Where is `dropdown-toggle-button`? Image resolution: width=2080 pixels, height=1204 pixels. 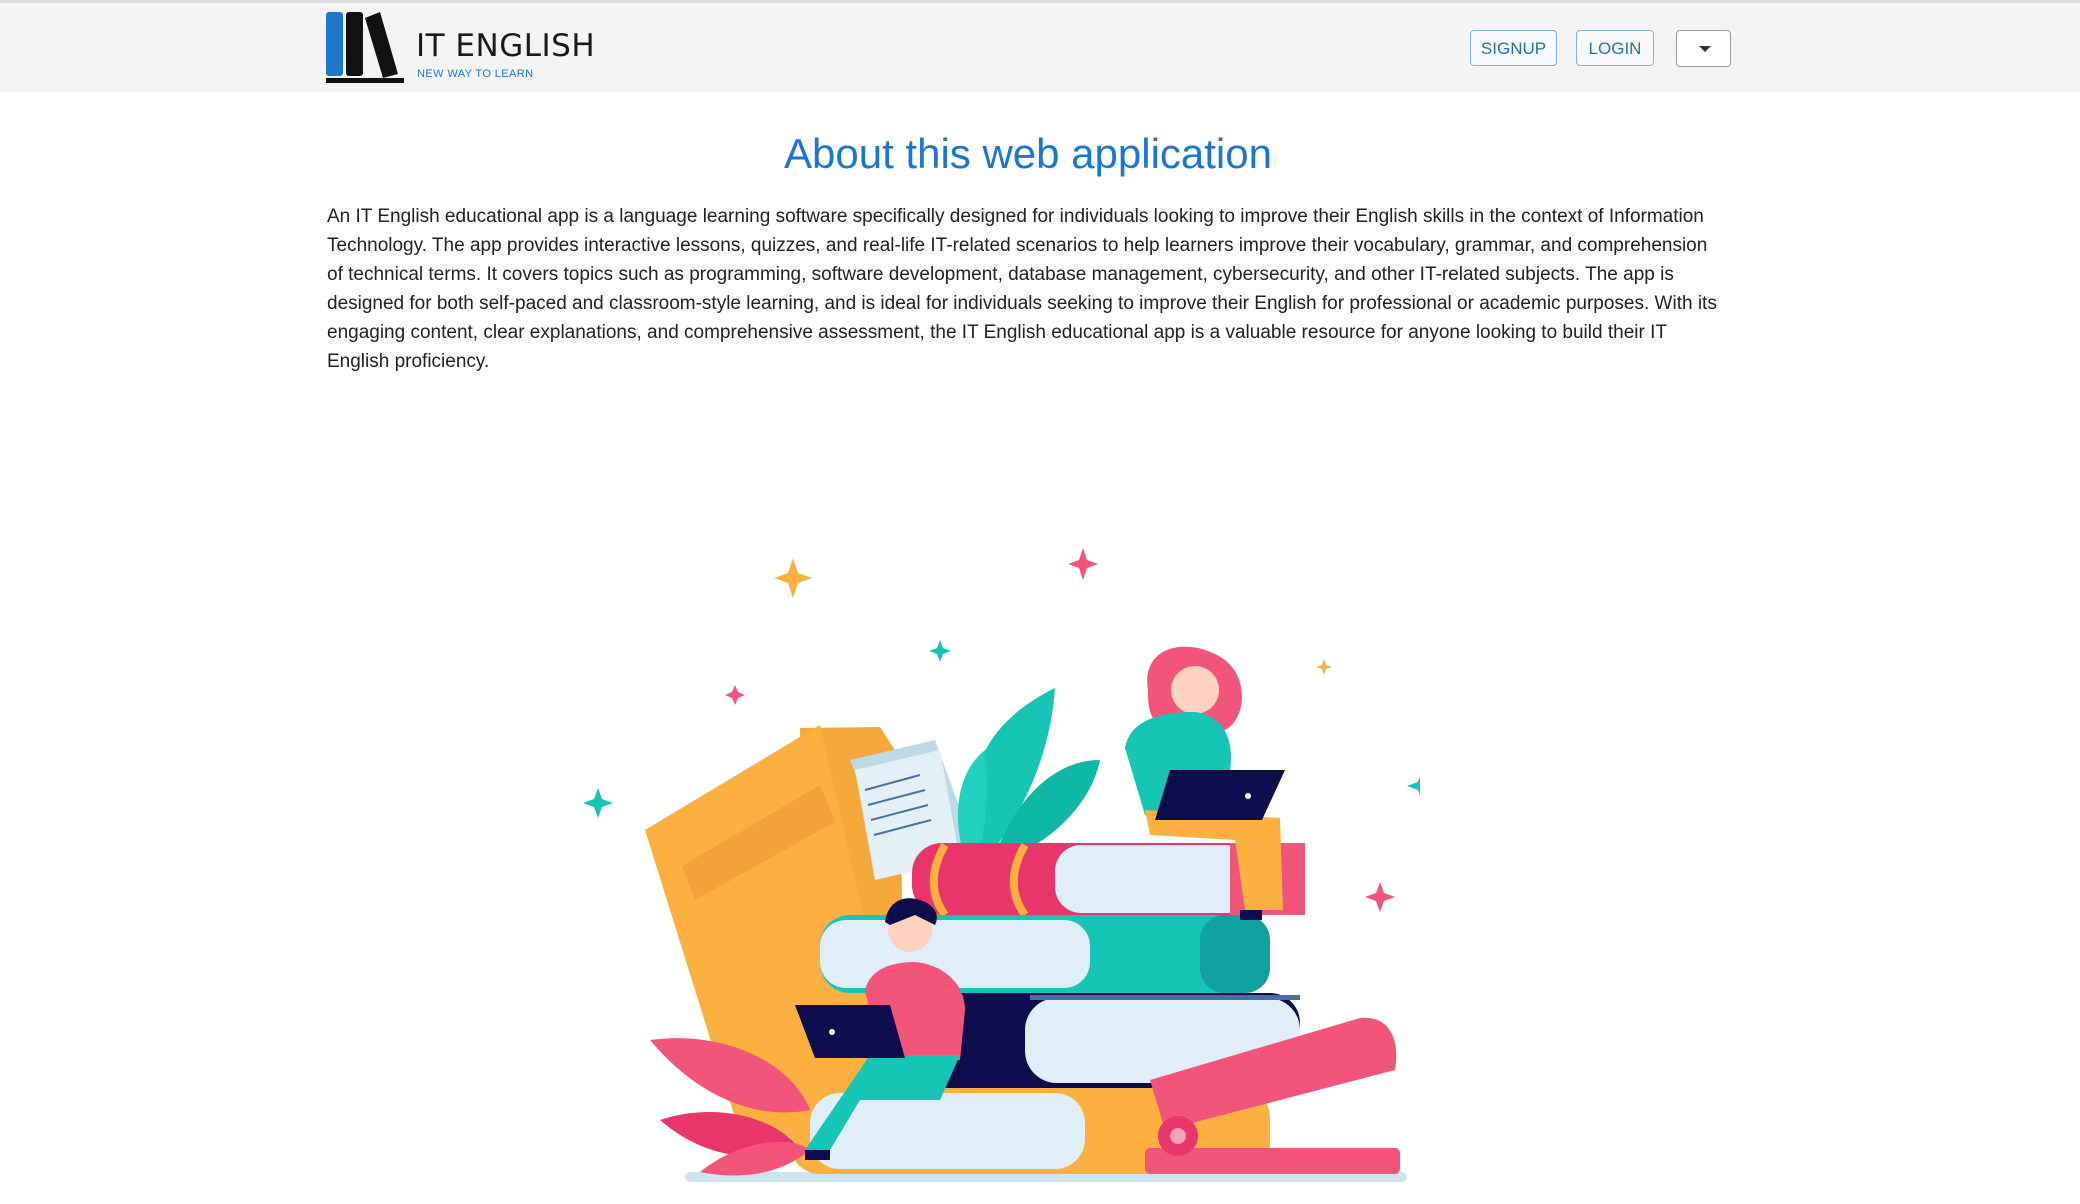 dropdown-toggle-button is located at coordinates (1703, 48).